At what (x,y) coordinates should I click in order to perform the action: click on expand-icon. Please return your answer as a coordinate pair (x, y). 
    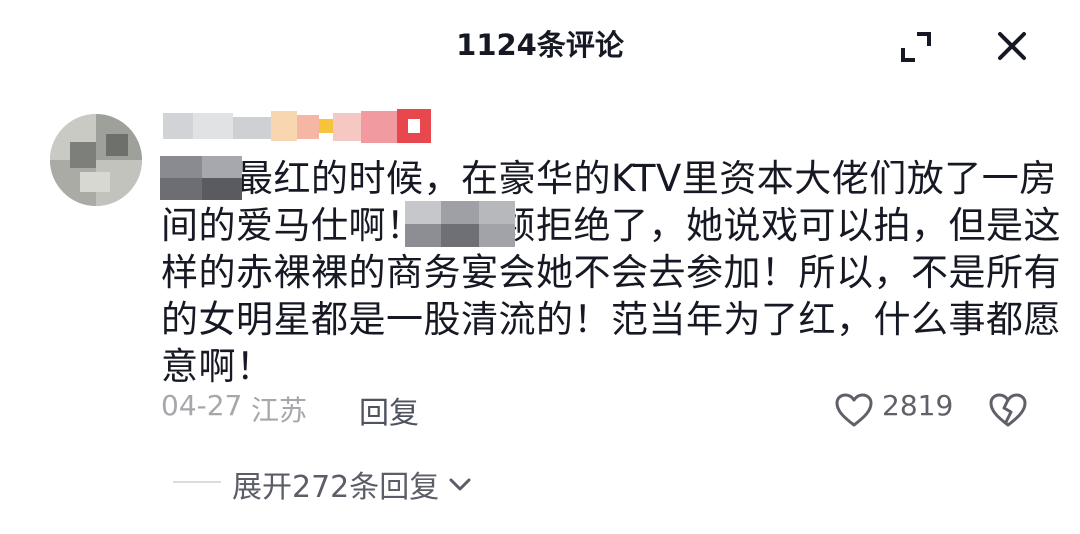
    Looking at the image, I should click on (916, 47).